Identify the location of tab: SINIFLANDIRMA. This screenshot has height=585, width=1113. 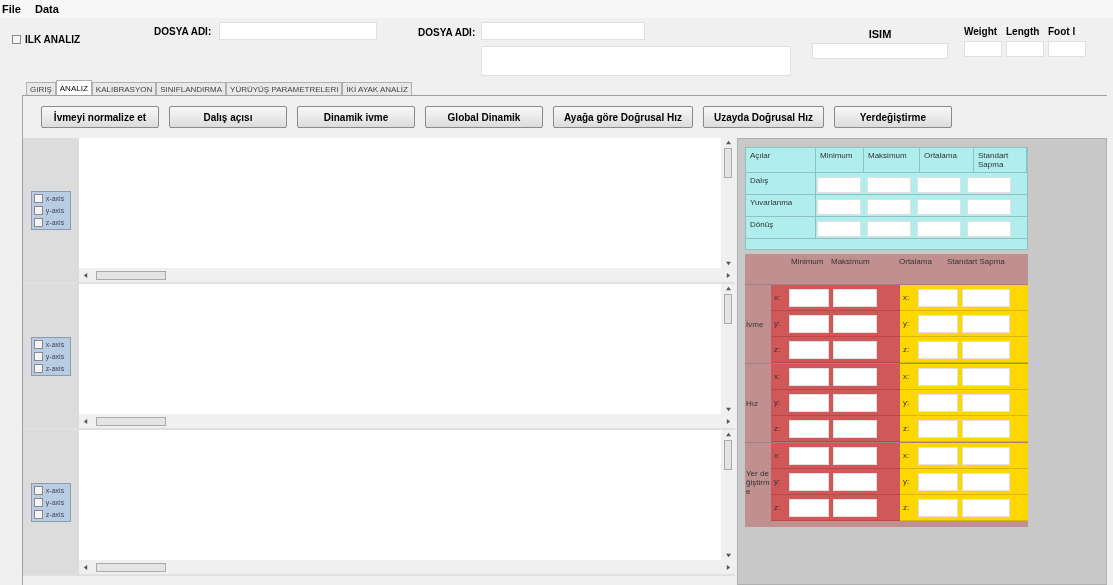
(191, 88).